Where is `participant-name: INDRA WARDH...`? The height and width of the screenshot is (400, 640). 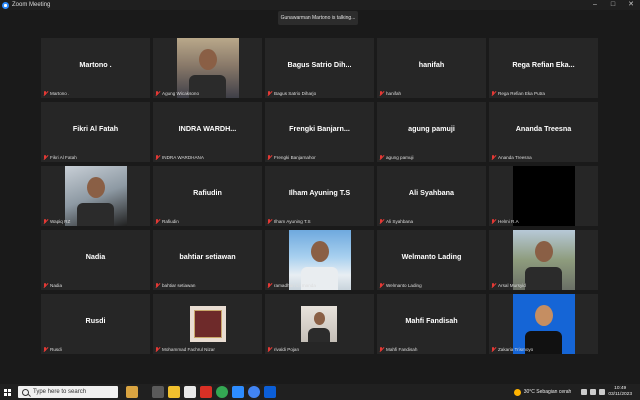 participant-name: INDRA WARDH... is located at coordinates (207, 128).